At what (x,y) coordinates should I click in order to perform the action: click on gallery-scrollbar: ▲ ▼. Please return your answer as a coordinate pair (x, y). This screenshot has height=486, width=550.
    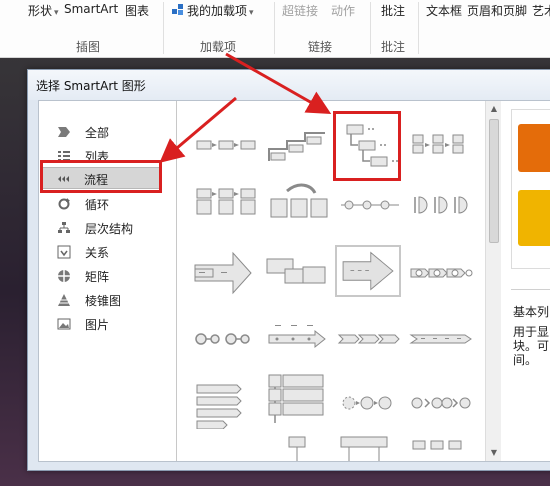
    Looking at the image, I should click on (493, 281).